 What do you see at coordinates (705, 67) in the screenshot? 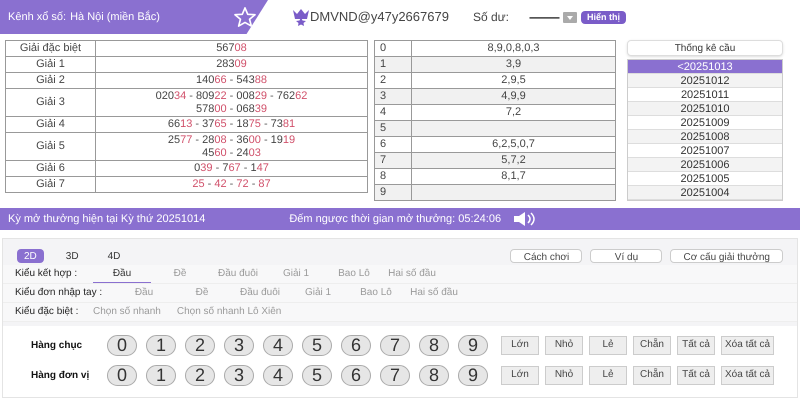
I see `date-item: <20251013` at bounding box center [705, 67].